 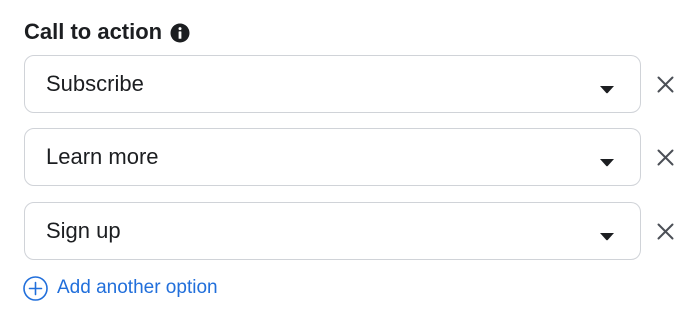 I want to click on add-another-option-button: Add another option, so click(x=120, y=288).